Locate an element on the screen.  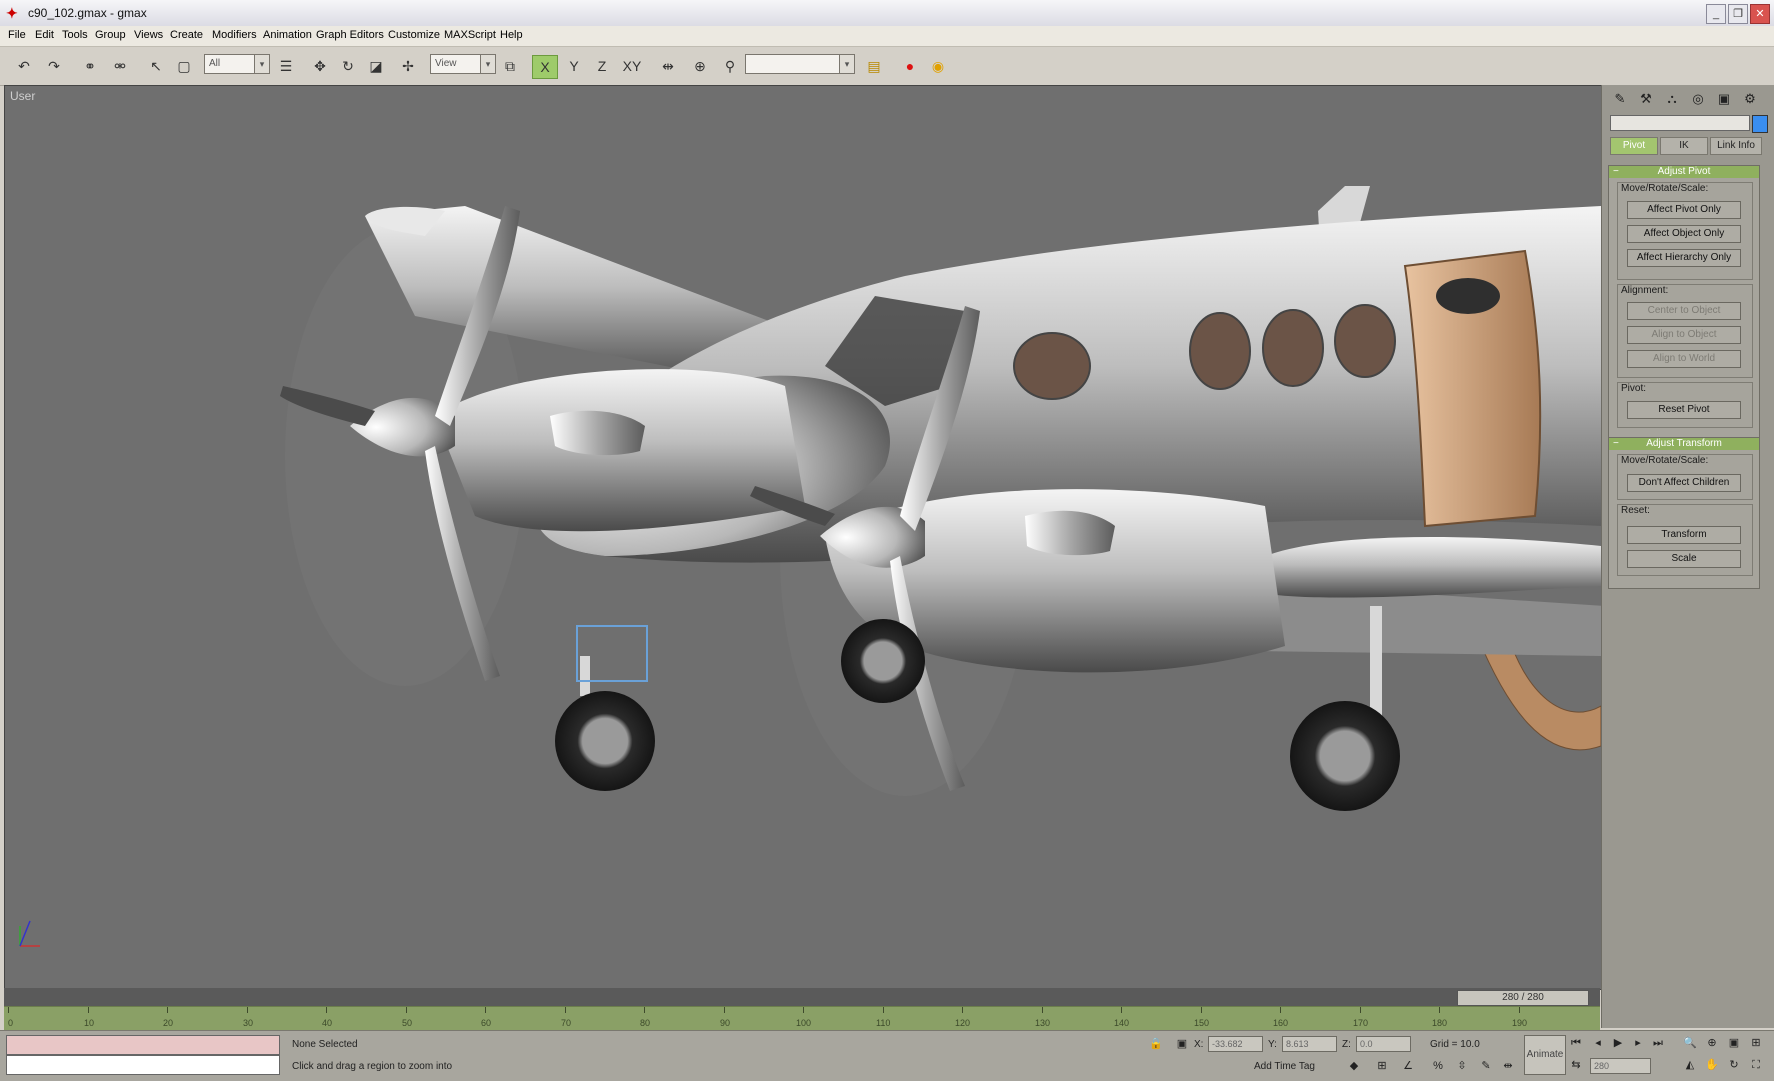
play-icon: ▶ is located at coordinates (1618, 1043).